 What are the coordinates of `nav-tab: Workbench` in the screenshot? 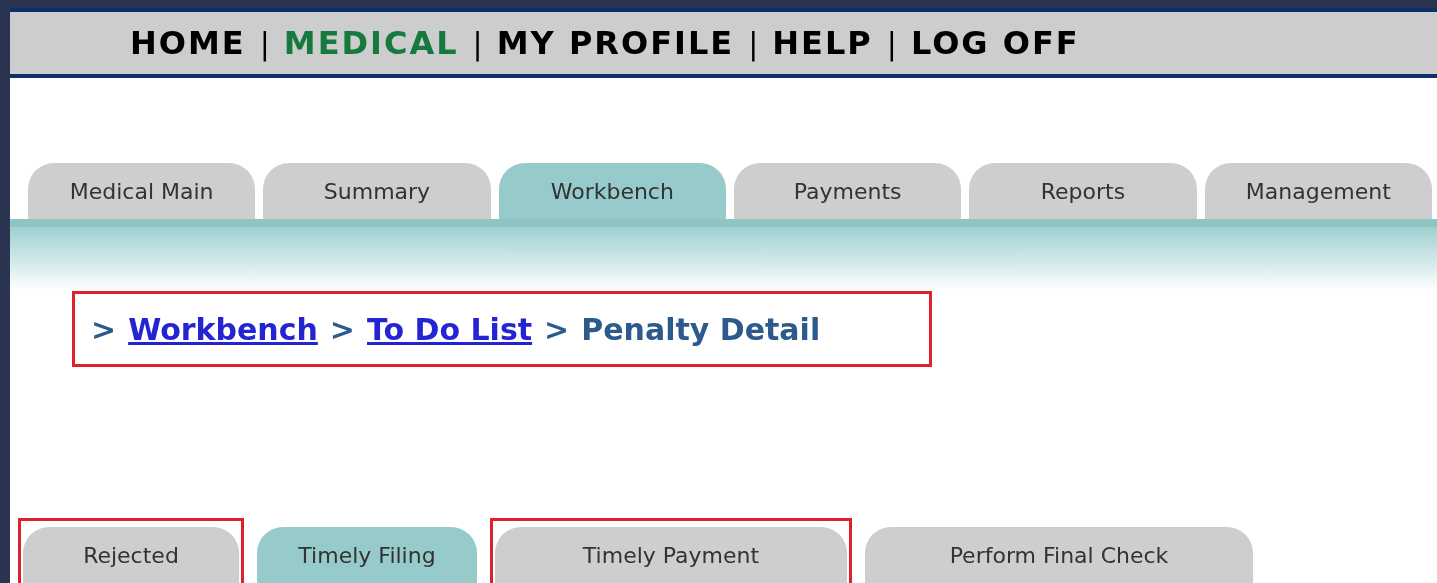 It's located at (612, 191).